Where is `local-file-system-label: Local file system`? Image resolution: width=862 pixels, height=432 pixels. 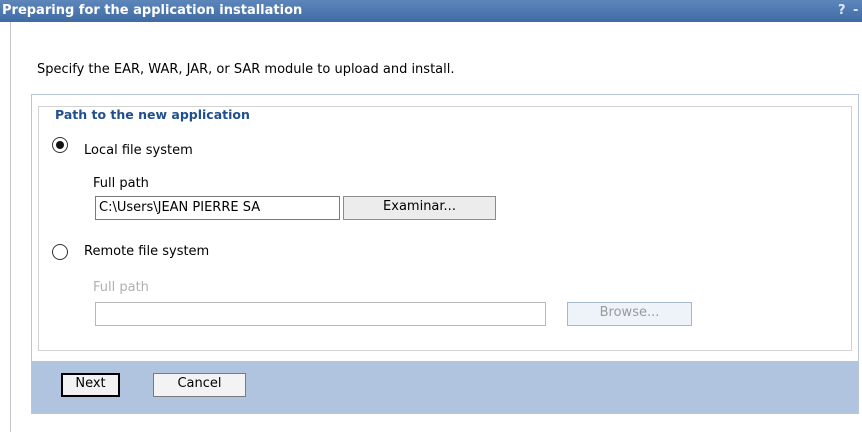 local-file-system-label: Local file system is located at coordinates (138, 150).